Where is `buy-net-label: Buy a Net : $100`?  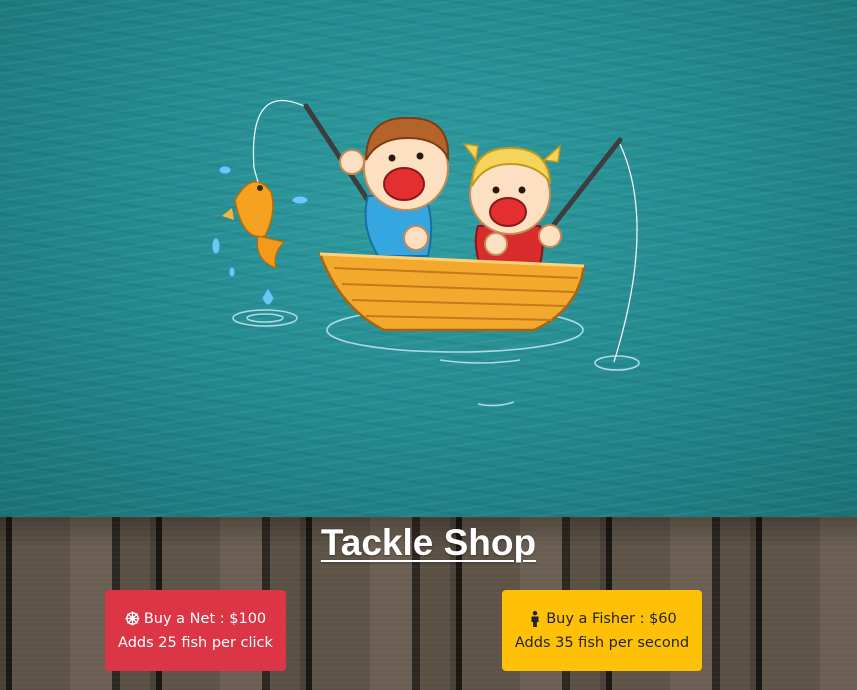
buy-net-label: Buy a Net : $100 is located at coordinates (205, 618).